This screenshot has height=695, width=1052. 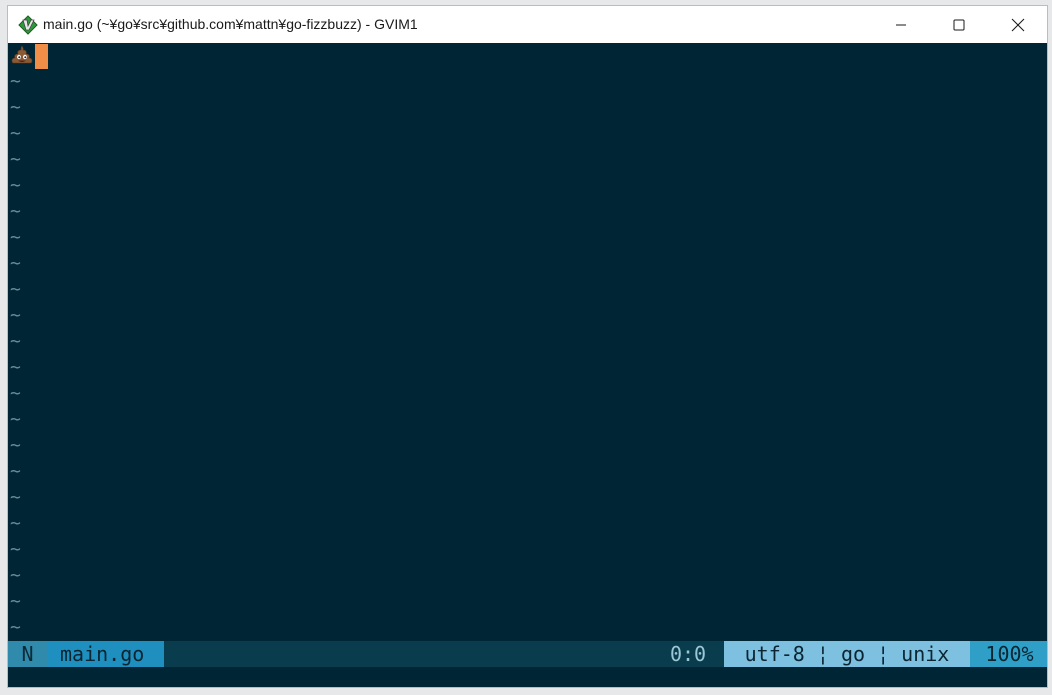 What do you see at coordinates (28, 25) in the screenshot?
I see `vim-icon` at bounding box center [28, 25].